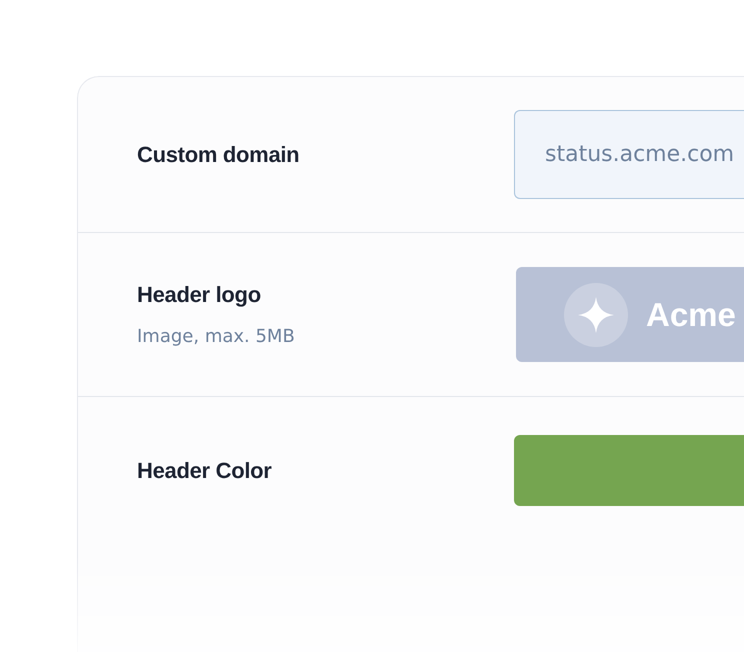  I want to click on color-swatch, so click(629, 470).